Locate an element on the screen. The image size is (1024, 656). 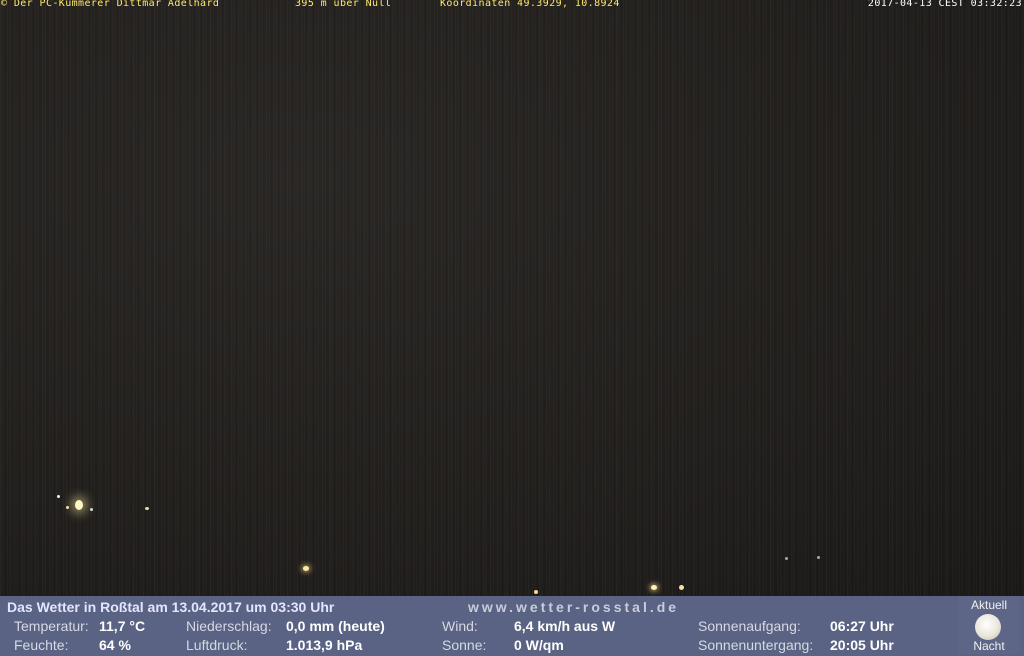
timestamp-text: 2017-04-13 CEST 03:32:23 is located at coordinates (944, 4).